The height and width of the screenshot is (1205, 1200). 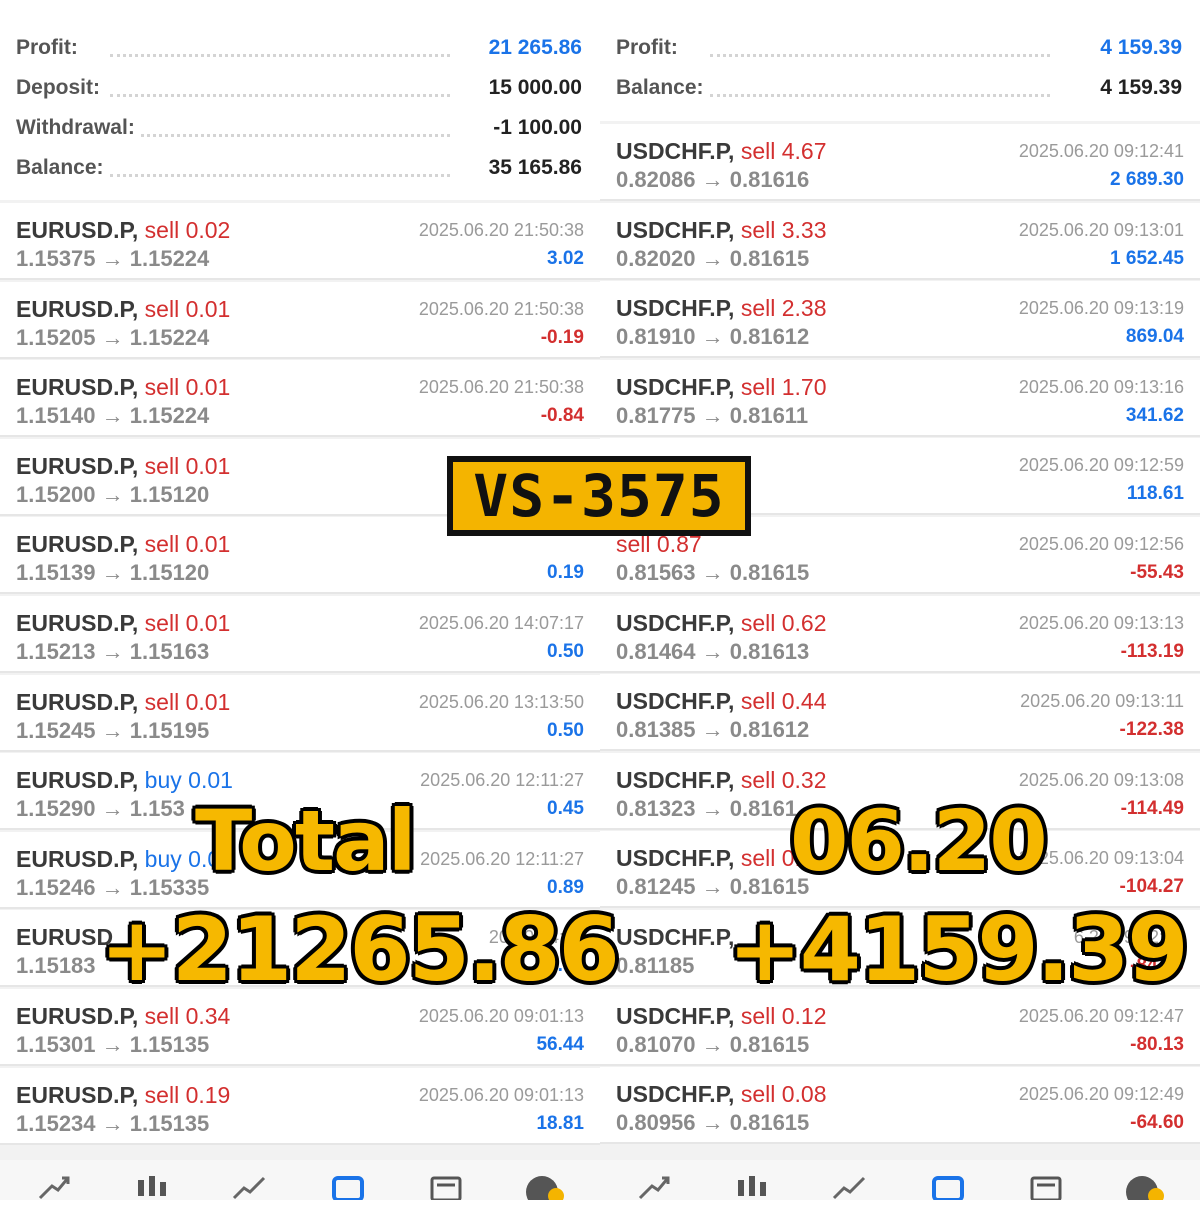 I want to click on summary-value: 15 000.00, so click(x=531, y=88).